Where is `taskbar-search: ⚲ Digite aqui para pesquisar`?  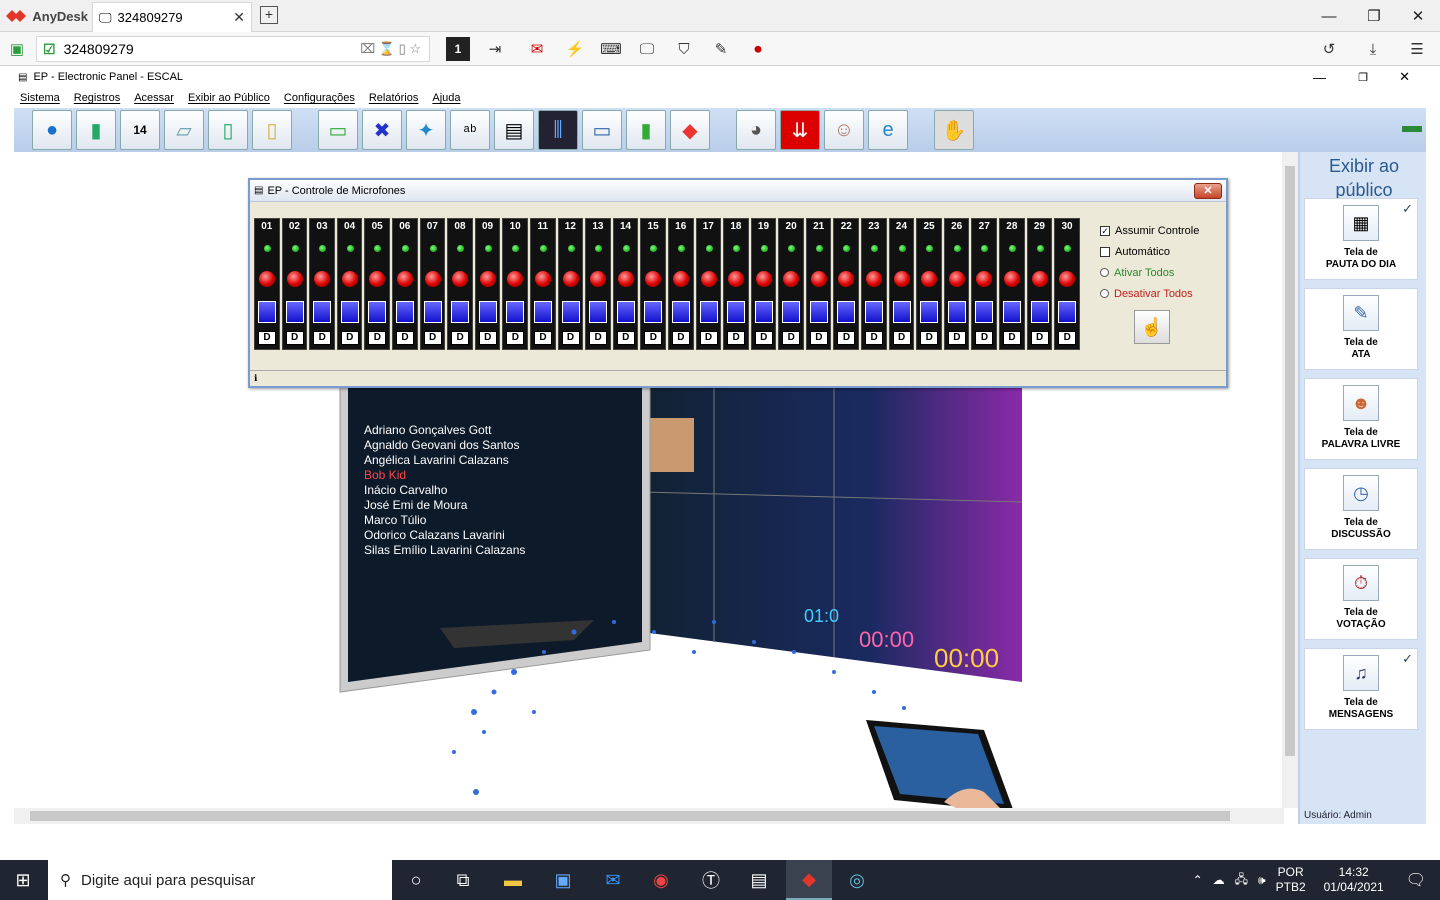 taskbar-search: ⚲ Digite aqui para pesquisar is located at coordinates (220, 880).